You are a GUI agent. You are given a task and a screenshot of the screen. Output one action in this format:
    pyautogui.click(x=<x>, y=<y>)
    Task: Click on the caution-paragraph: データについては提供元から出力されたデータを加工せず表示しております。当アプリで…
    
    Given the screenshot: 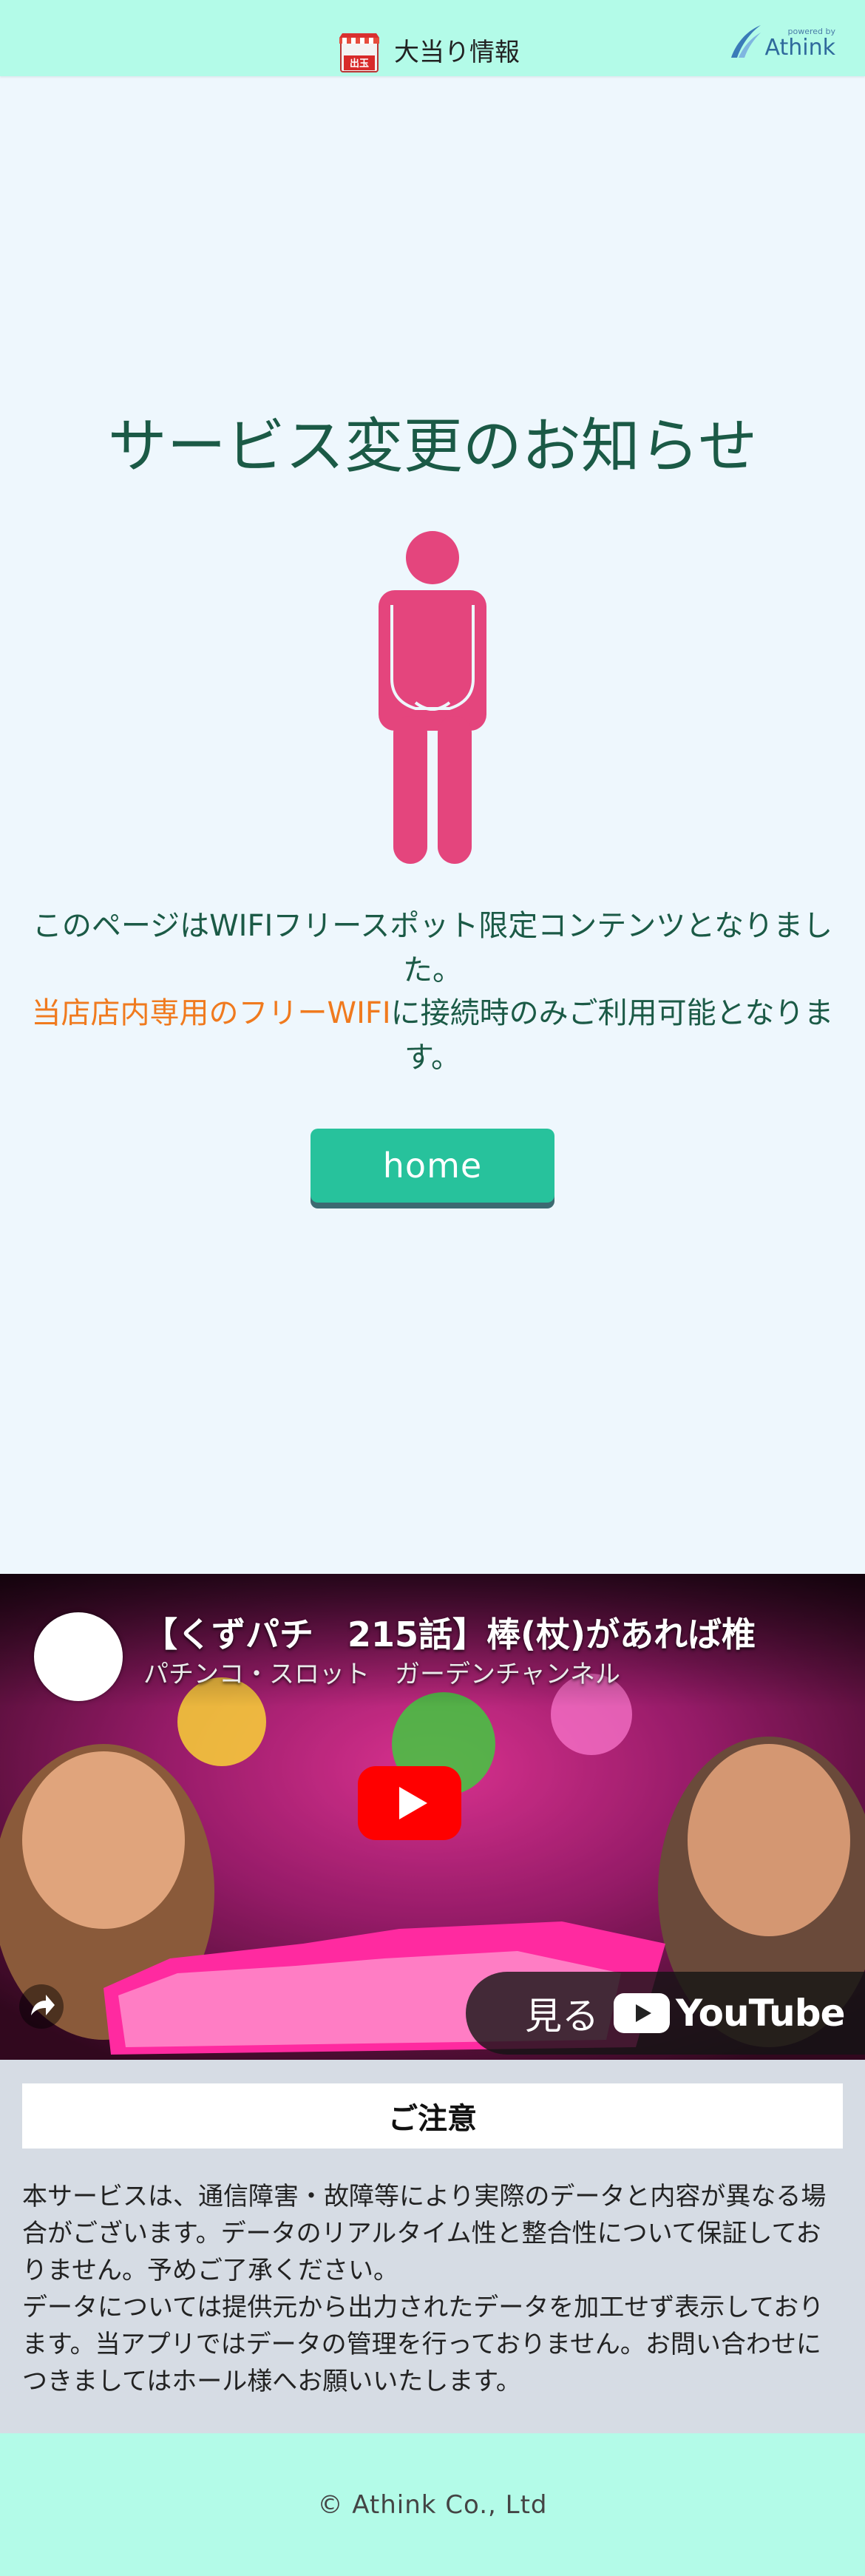 What is the action you would take?
    pyautogui.click(x=423, y=2344)
    